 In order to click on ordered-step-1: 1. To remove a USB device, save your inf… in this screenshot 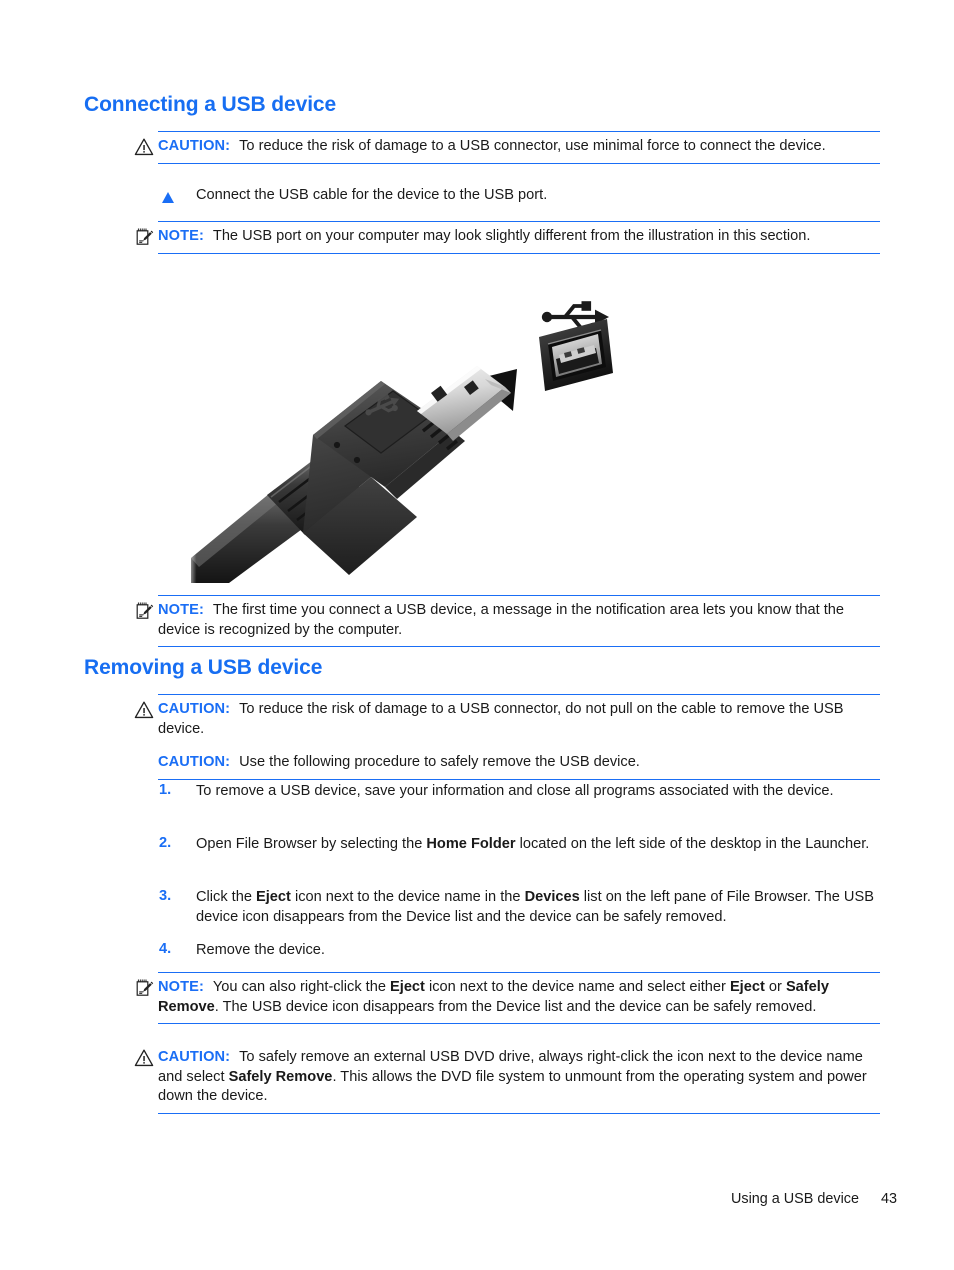, I will do `click(520, 792)`.